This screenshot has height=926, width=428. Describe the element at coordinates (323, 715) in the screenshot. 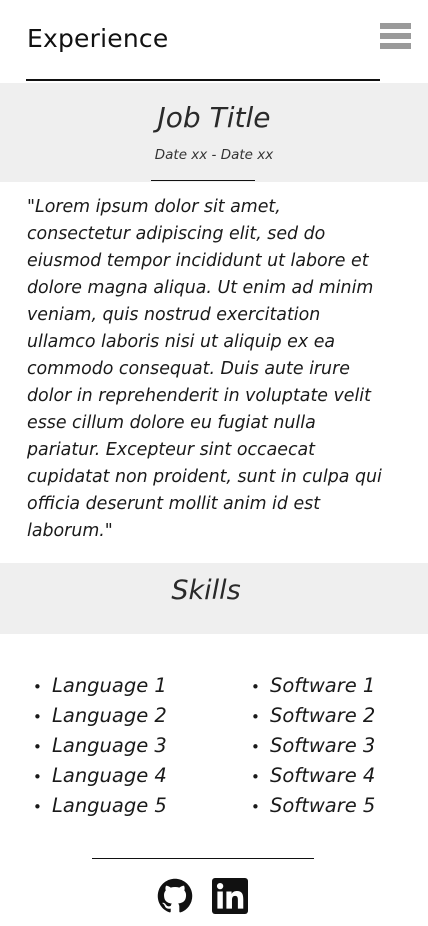

I see `software-label: Software 2` at that location.